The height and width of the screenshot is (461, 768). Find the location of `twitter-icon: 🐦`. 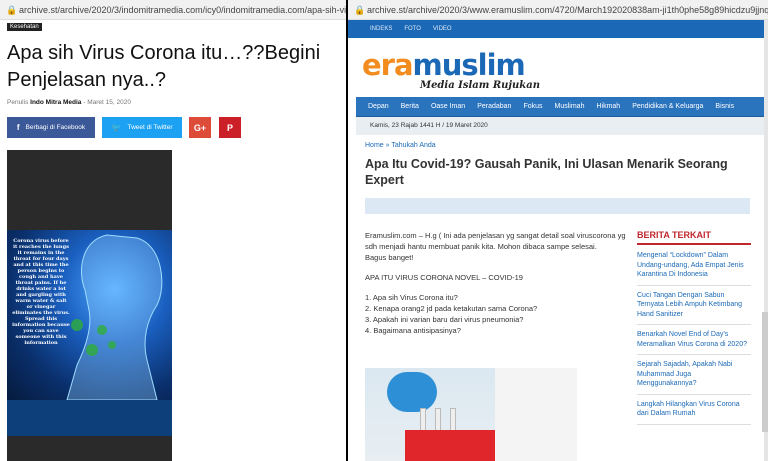

twitter-icon: 🐦 is located at coordinates (116, 127).